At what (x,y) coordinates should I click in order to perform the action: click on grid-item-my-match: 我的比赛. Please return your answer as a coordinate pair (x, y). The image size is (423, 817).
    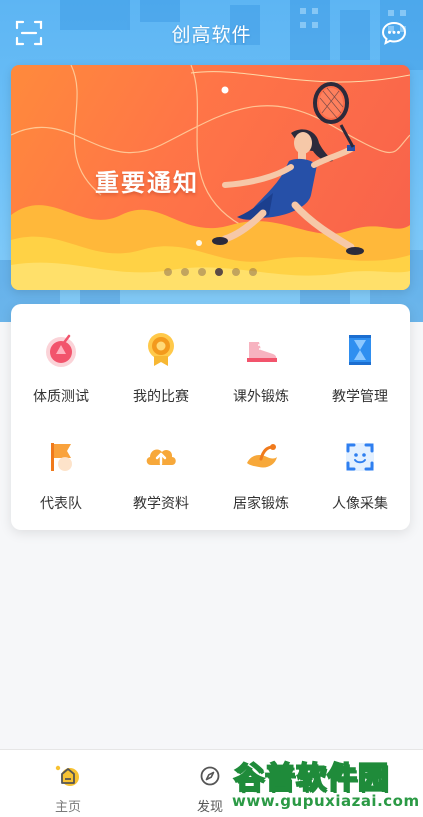
    Looking at the image, I should click on (161, 356).